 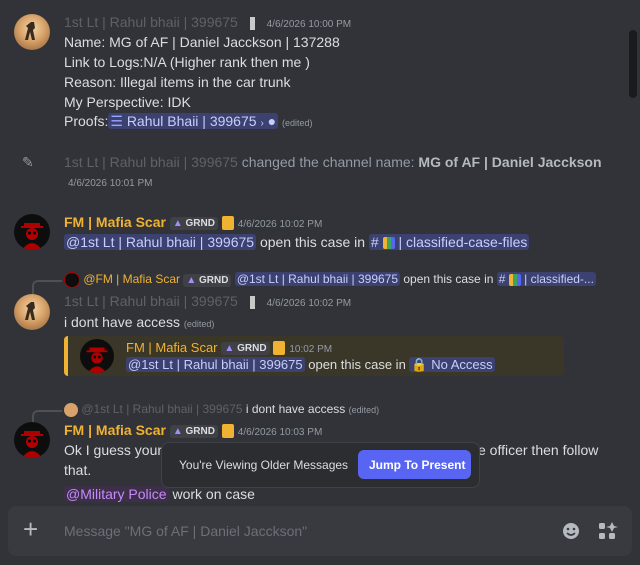 What do you see at coordinates (262, 123) in the screenshot?
I see `chevron-right-icon: ›` at bounding box center [262, 123].